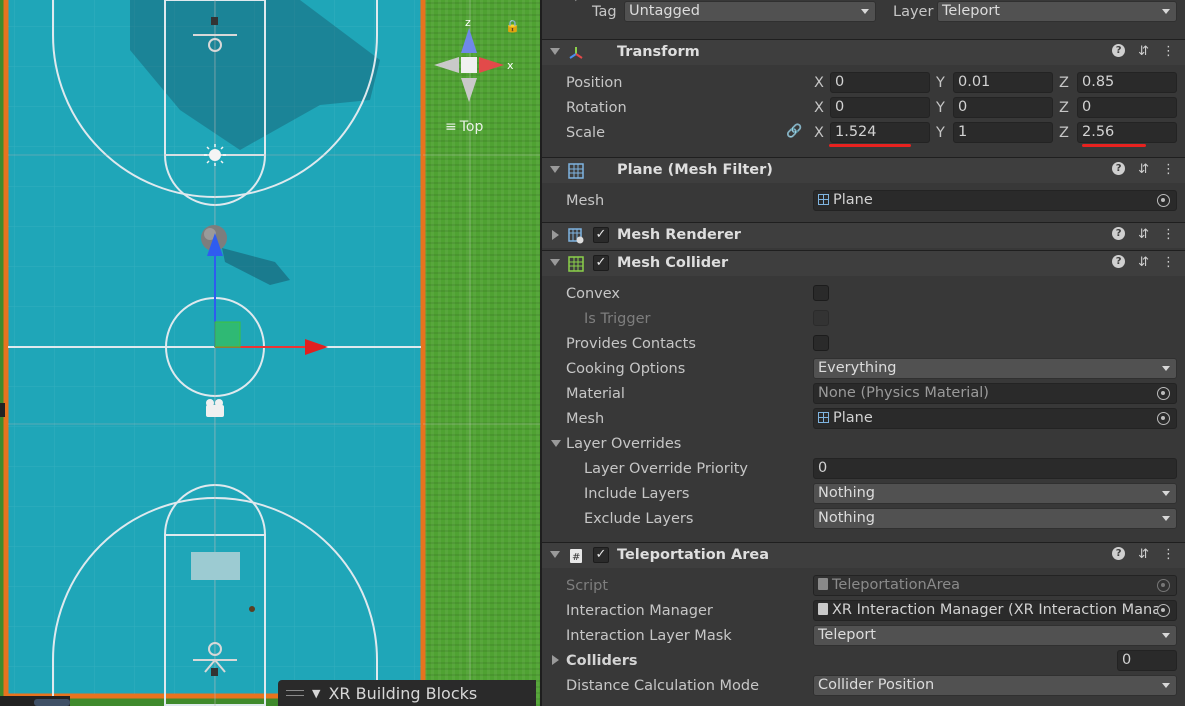 Image resolution: width=1185 pixels, height=706 pixels. What do you see at coordinates (863, 555) in the screenshot?
I see `teleportation-area-header: # ✓ Teleportation Area ? ⇵ ⋮` at bounding box center [863, 555].